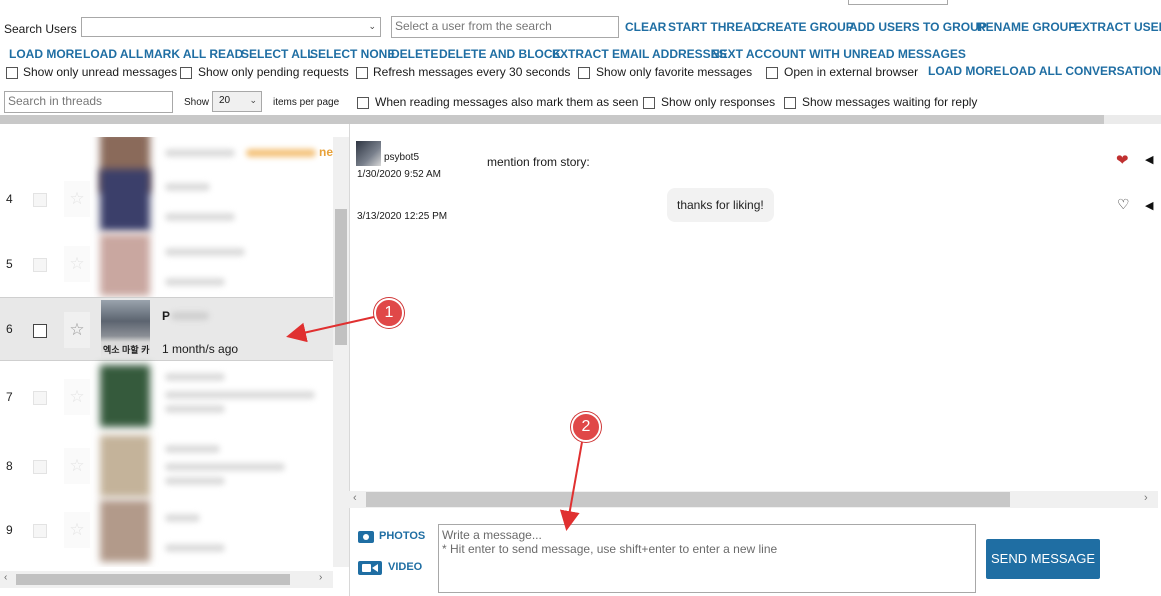  What do you see at coordinates (586, 427) in the screenshot?
I see `annotation-badge-2: 2` at bounding box center [586, 427].